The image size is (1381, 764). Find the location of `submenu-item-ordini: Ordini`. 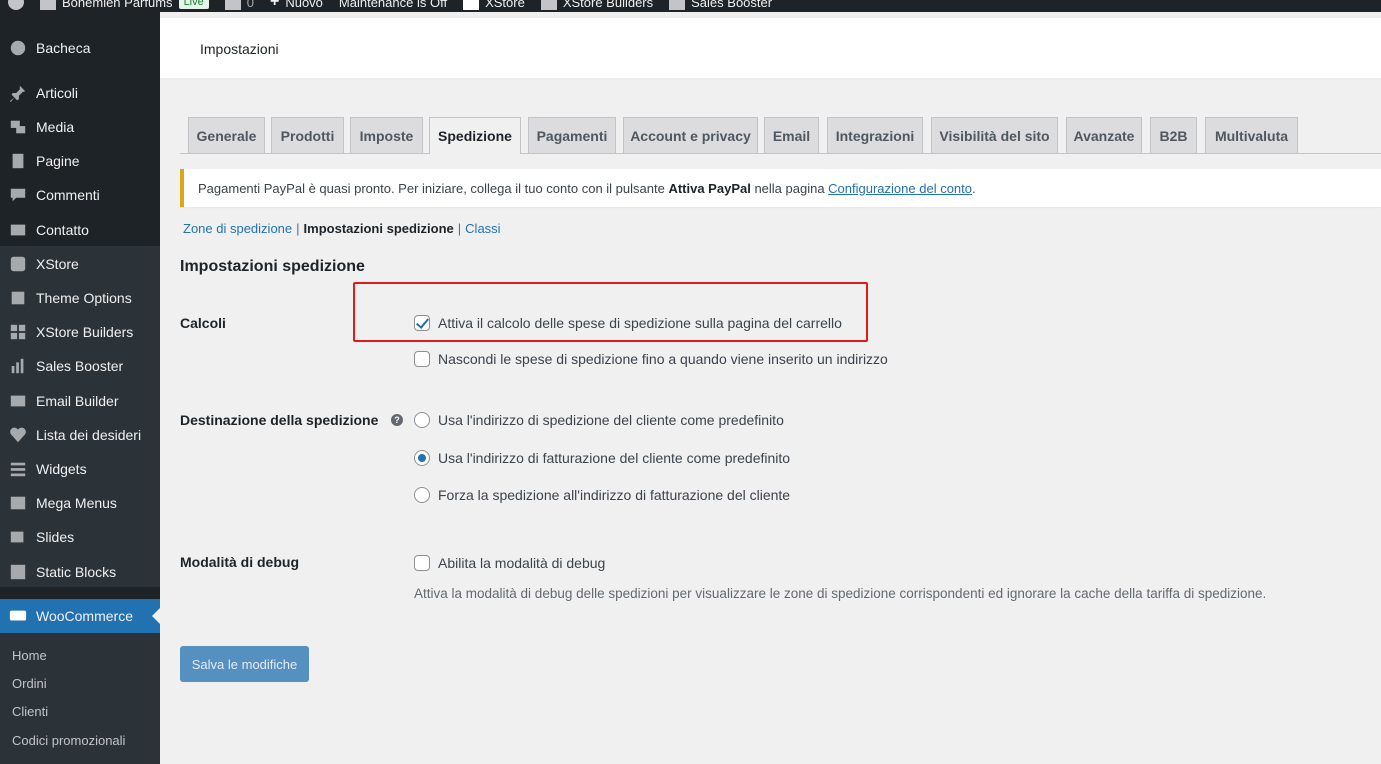

submenu-item-ordini: Ordini is located at coordinates (29, 683).